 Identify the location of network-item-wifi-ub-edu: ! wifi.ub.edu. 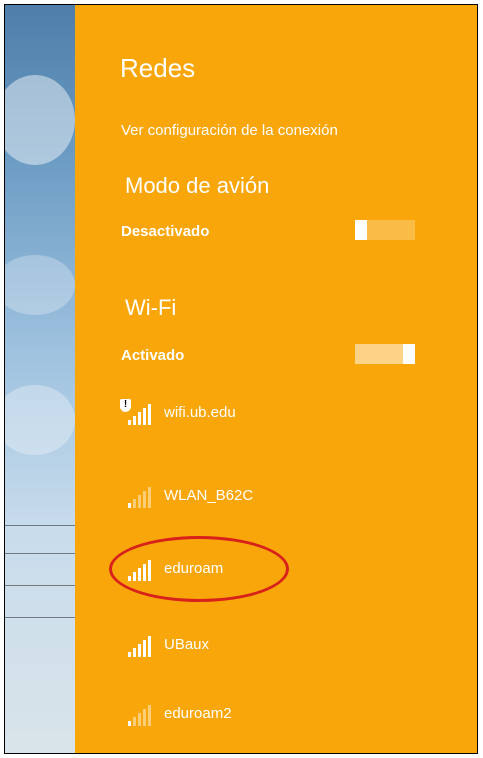
(178, 412).